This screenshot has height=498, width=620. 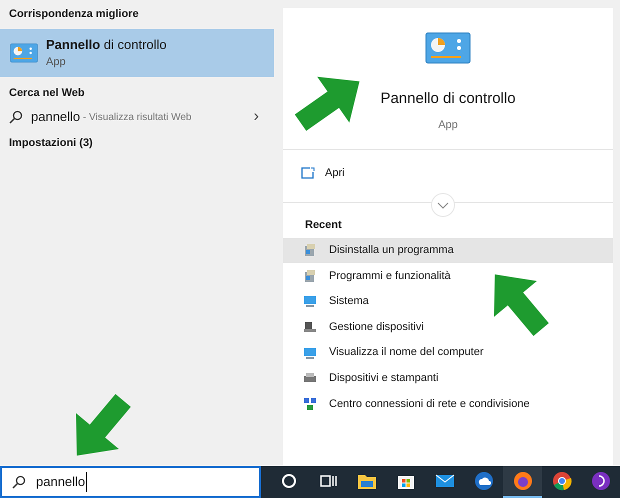 What do you see at coordinates (130, 482) in the screenshot?
I see `search-field: pannello` at bounding box center [130, 482].